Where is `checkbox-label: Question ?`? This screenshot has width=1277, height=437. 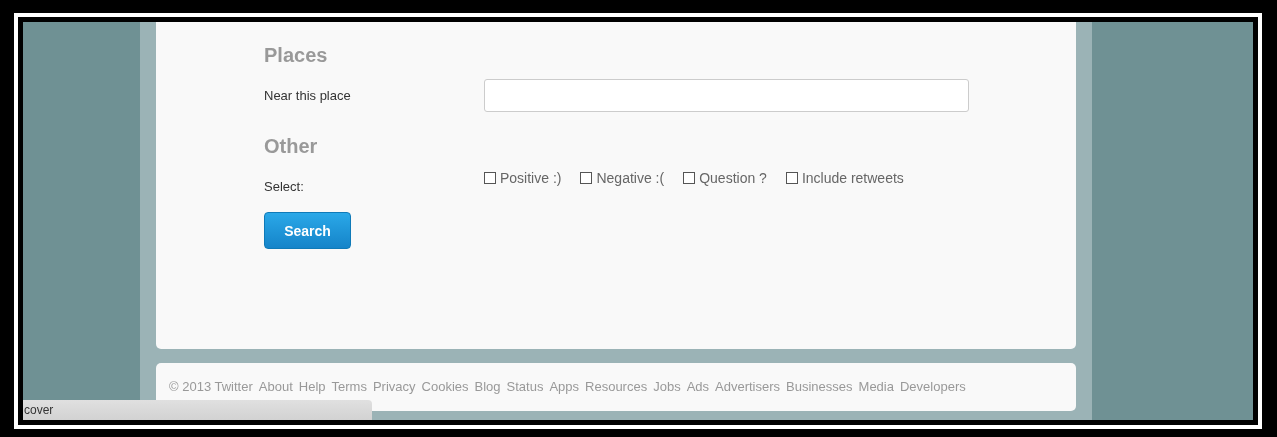 checkbox-label: Question ? is located at coordinates (733, 178).